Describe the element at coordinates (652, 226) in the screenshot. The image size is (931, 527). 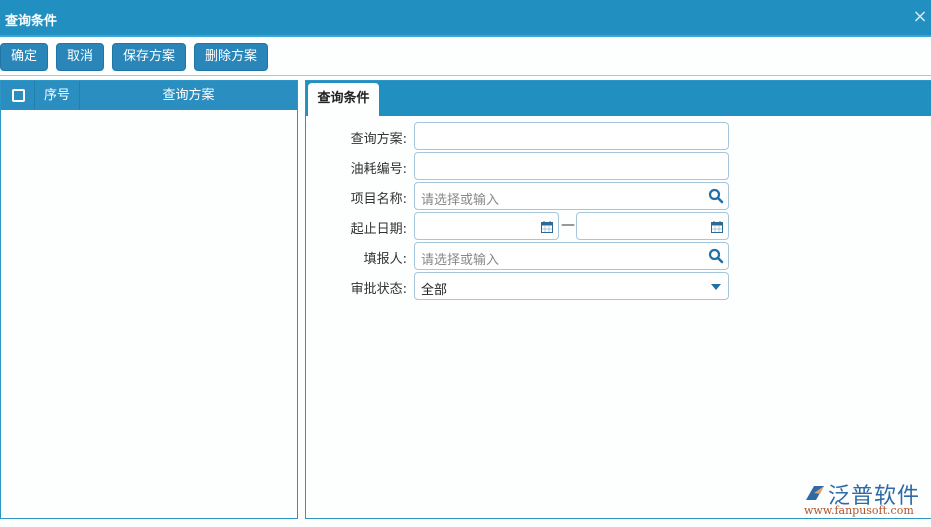
I see `end-date-input` at that location.